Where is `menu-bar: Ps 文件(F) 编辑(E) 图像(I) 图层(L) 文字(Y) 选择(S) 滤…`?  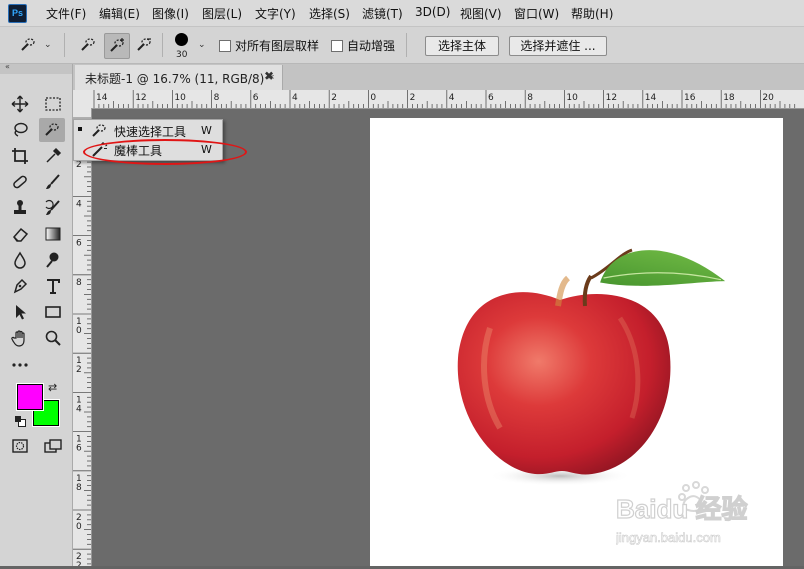
menu-bar: Ps 文件(F) 编辑(E) 图像(I) 图层(L) 文字(Y) 选择(S) 滤… is located at coordinates (402, 13).